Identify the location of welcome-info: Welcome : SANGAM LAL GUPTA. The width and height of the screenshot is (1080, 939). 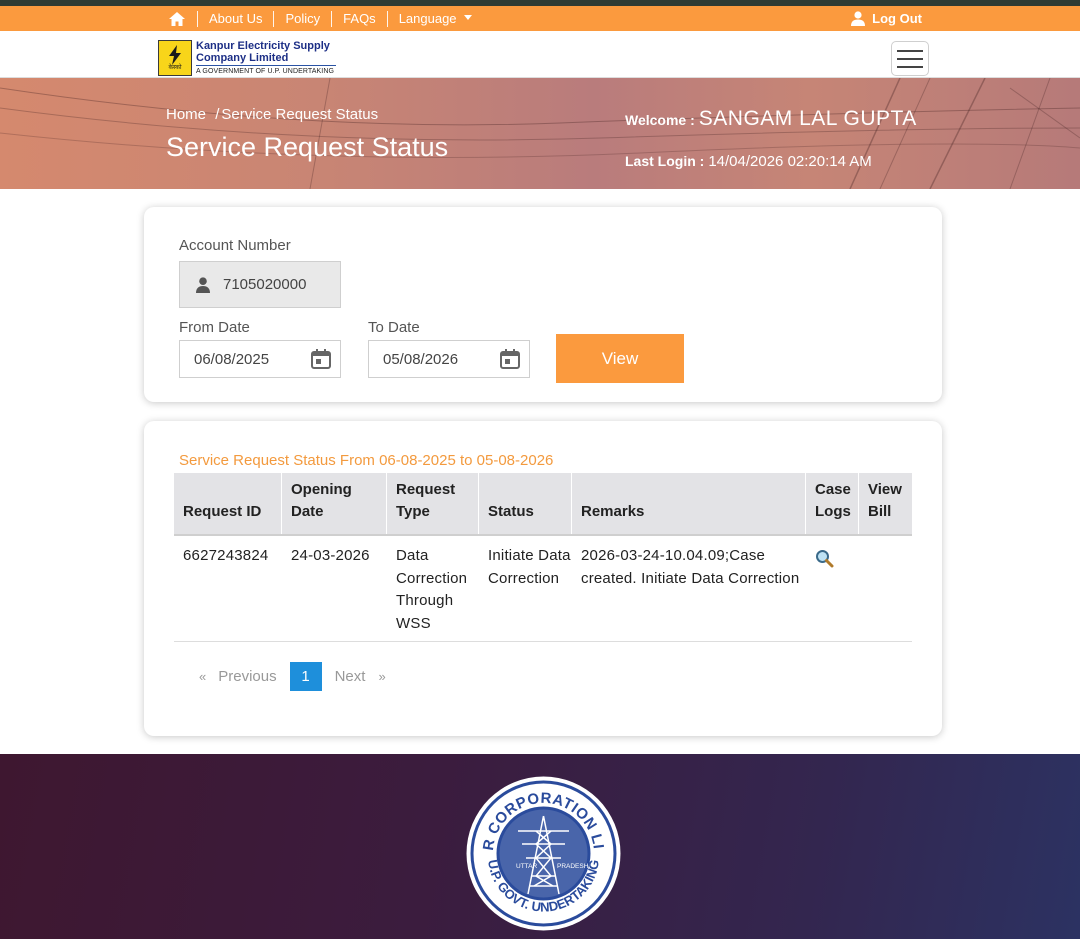
(771, 119).